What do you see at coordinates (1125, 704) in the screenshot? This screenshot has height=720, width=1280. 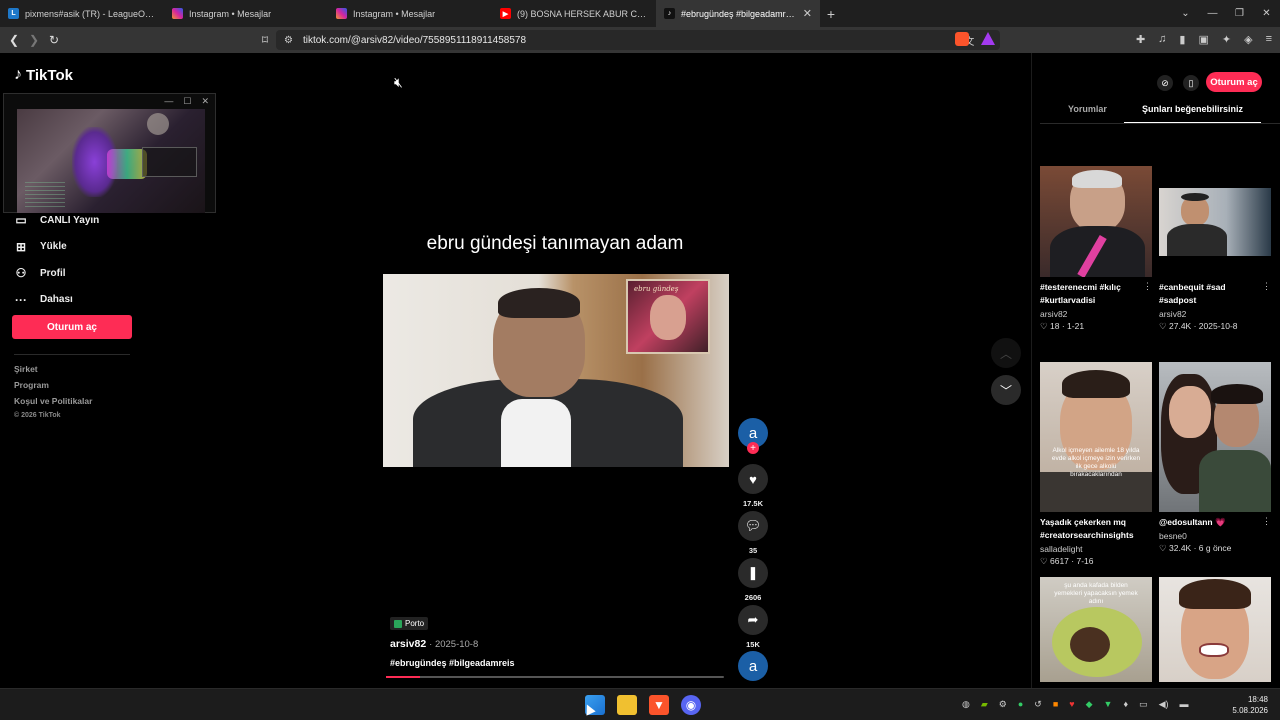 I see `microphone-icon: ♦` at bounding box center [1125, 704].